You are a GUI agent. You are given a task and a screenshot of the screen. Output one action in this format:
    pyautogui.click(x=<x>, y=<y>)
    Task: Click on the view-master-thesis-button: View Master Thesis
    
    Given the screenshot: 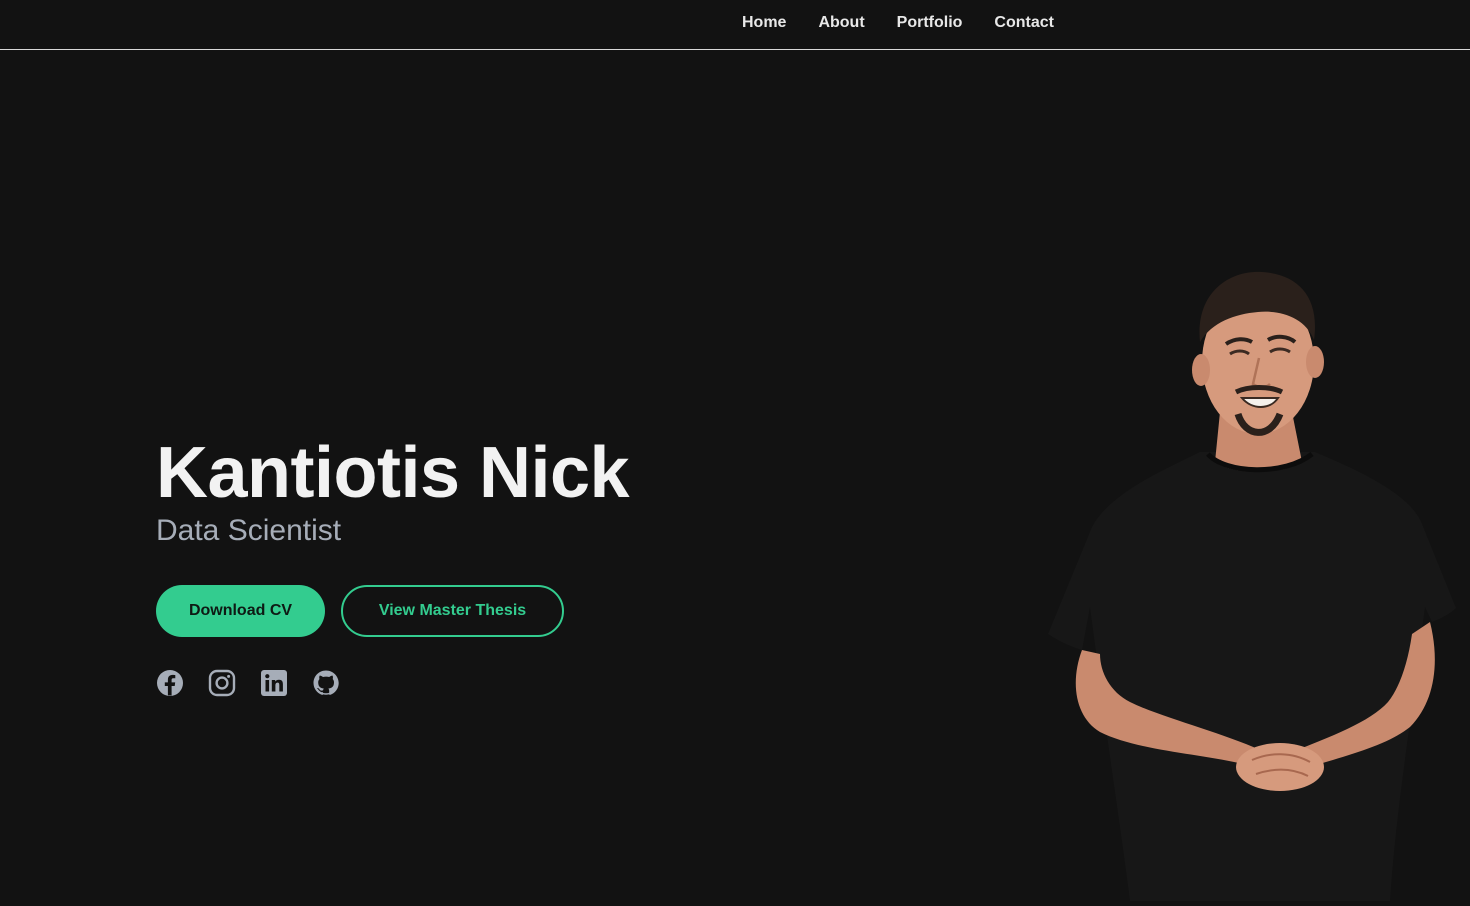 What is the action you would take?
    pyautogui.click(x=452, y=611)
    